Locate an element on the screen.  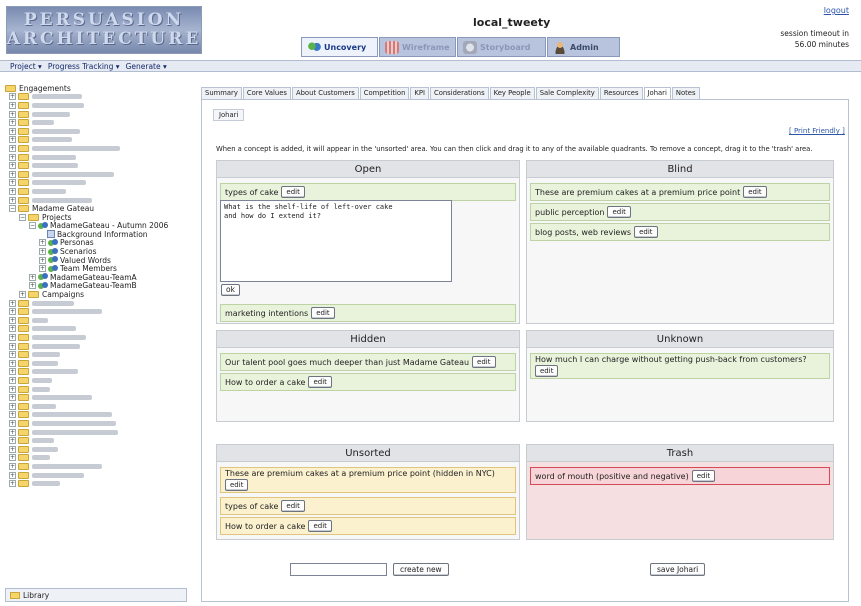
new-concept-input is located at coordinates (338, 569).